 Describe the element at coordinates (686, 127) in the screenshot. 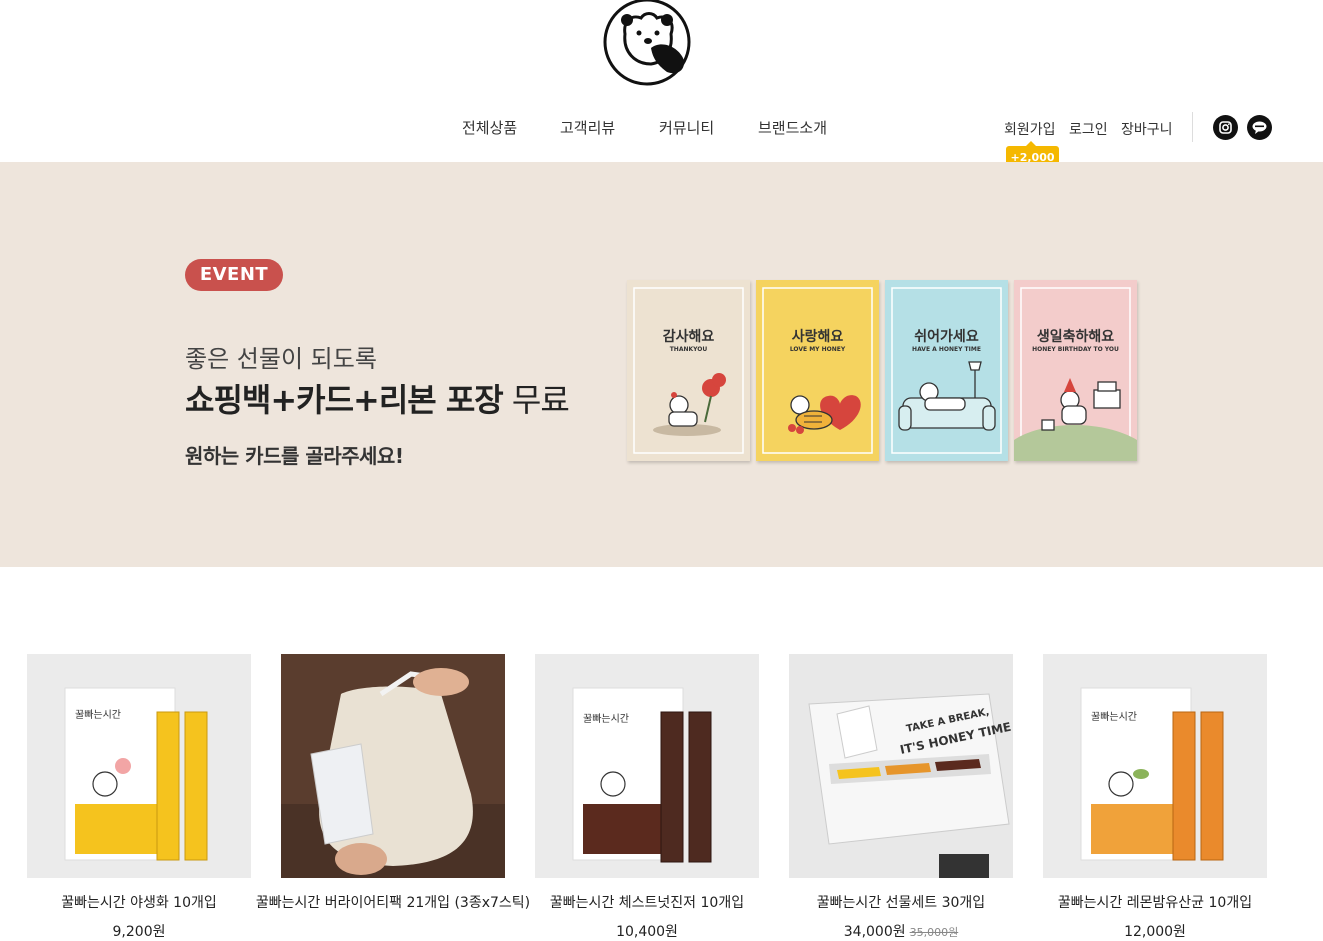

I see `nav-community: 커뮤니티` at that location.